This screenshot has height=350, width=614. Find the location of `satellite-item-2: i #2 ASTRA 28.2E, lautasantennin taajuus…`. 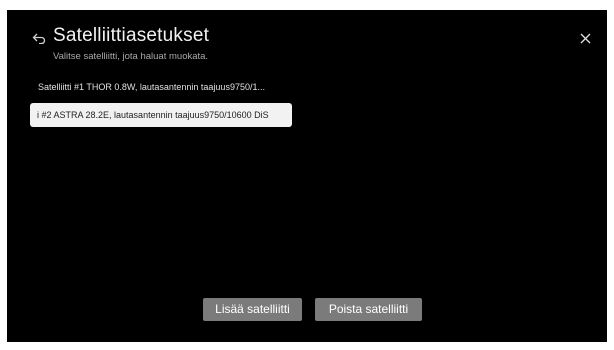

satellite-item-2: i #2 ASTRA 28.2E, lautasantennin taajuus… is located at coordinates (161, 115).